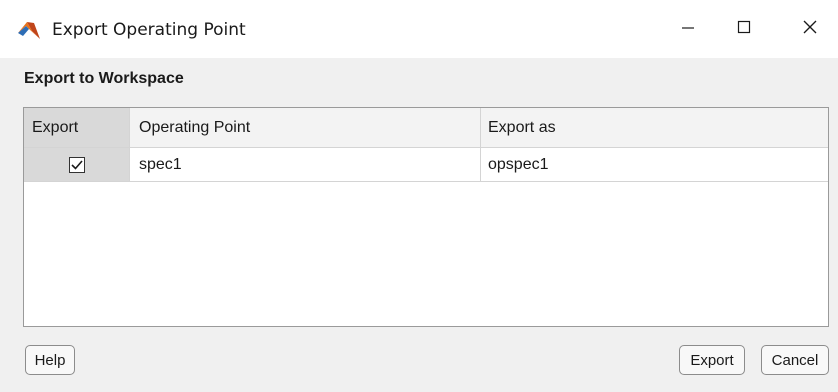 The width and height of the screenshot is (838, 392). What do you see at coordinates (149, 30) in the screenshot?
I see `window-title: Export Operating Point` at bounding box center [149, 30].